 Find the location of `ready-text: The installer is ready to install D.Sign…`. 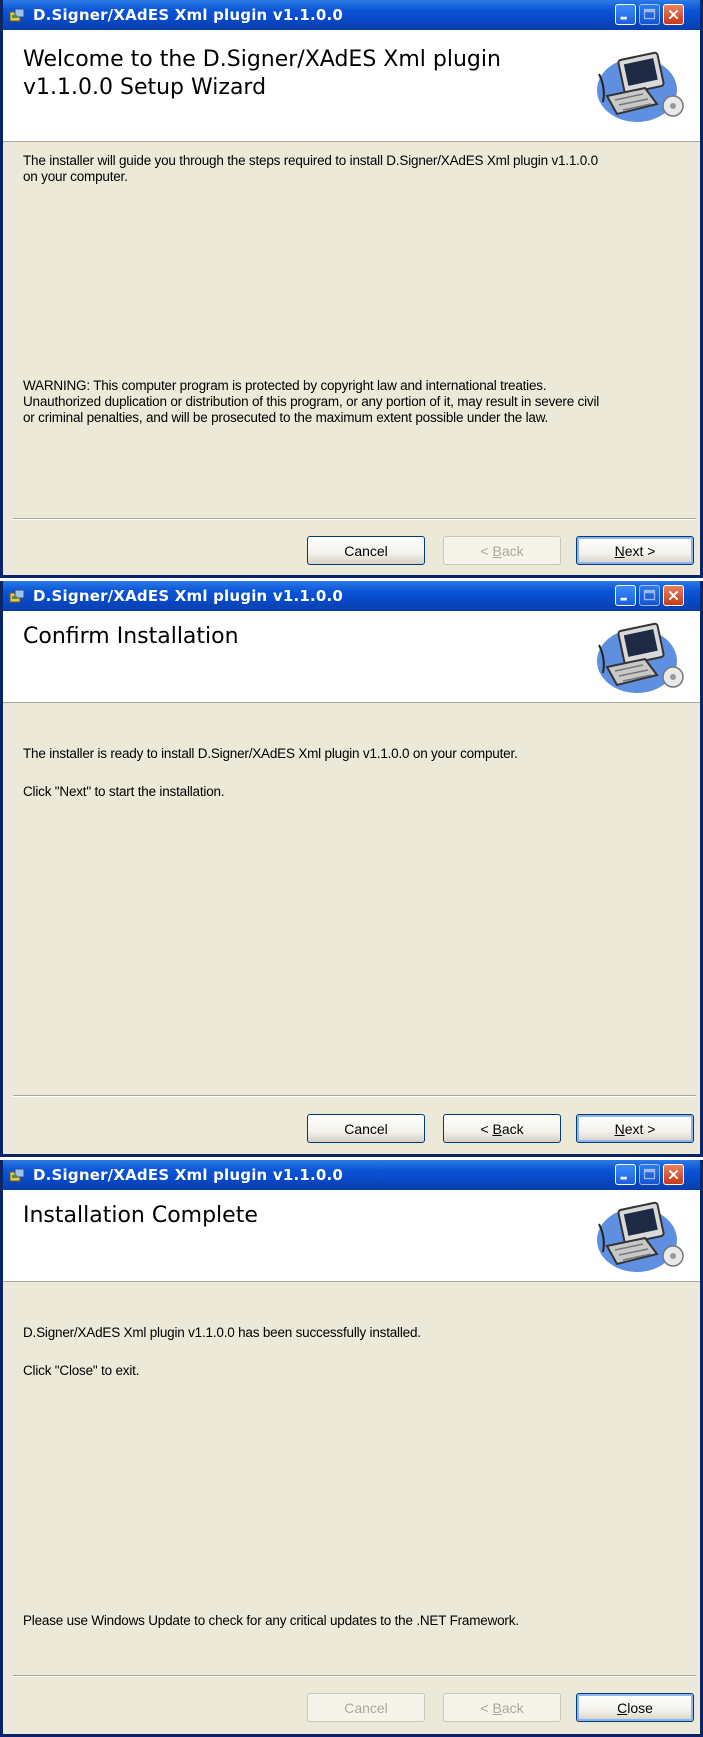

ready-text: The installer is ready to install D.Sign… is located at coordinates (270, 753).